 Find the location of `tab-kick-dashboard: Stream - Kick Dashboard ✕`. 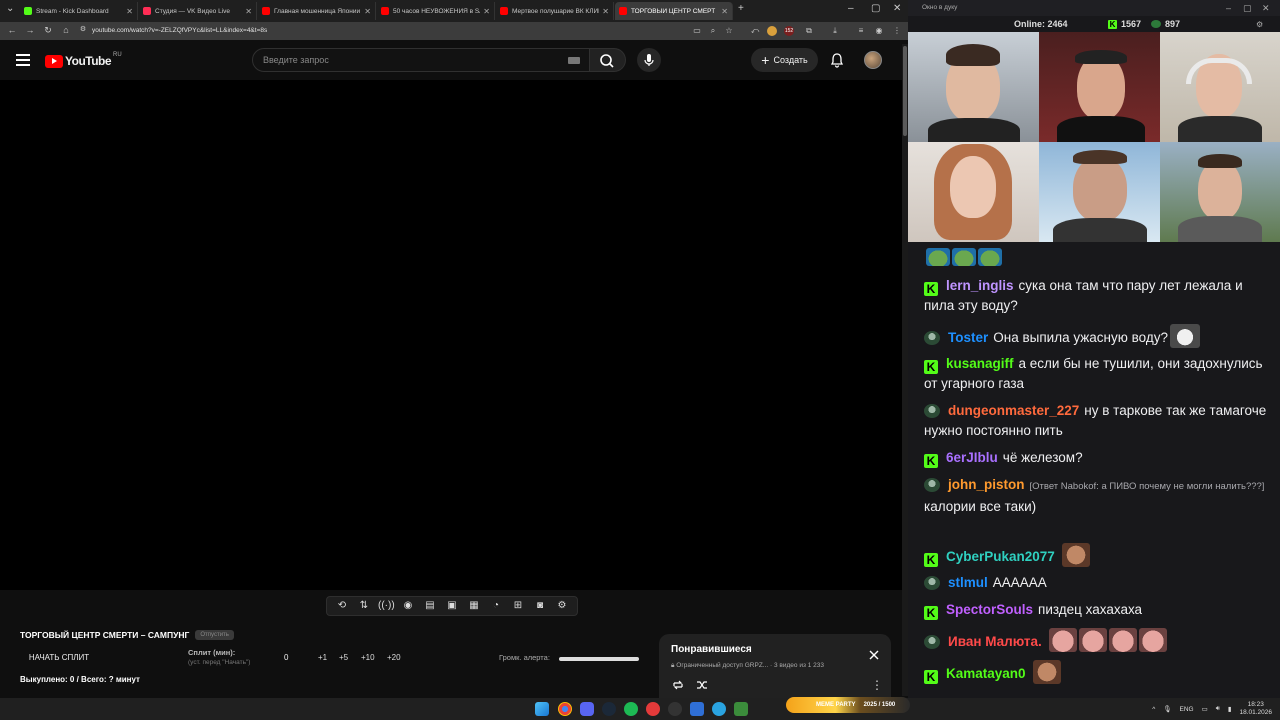

tab-kick-dashboard: Stream - Kick Dashboard ✕ is located at coordinates (79, 11).